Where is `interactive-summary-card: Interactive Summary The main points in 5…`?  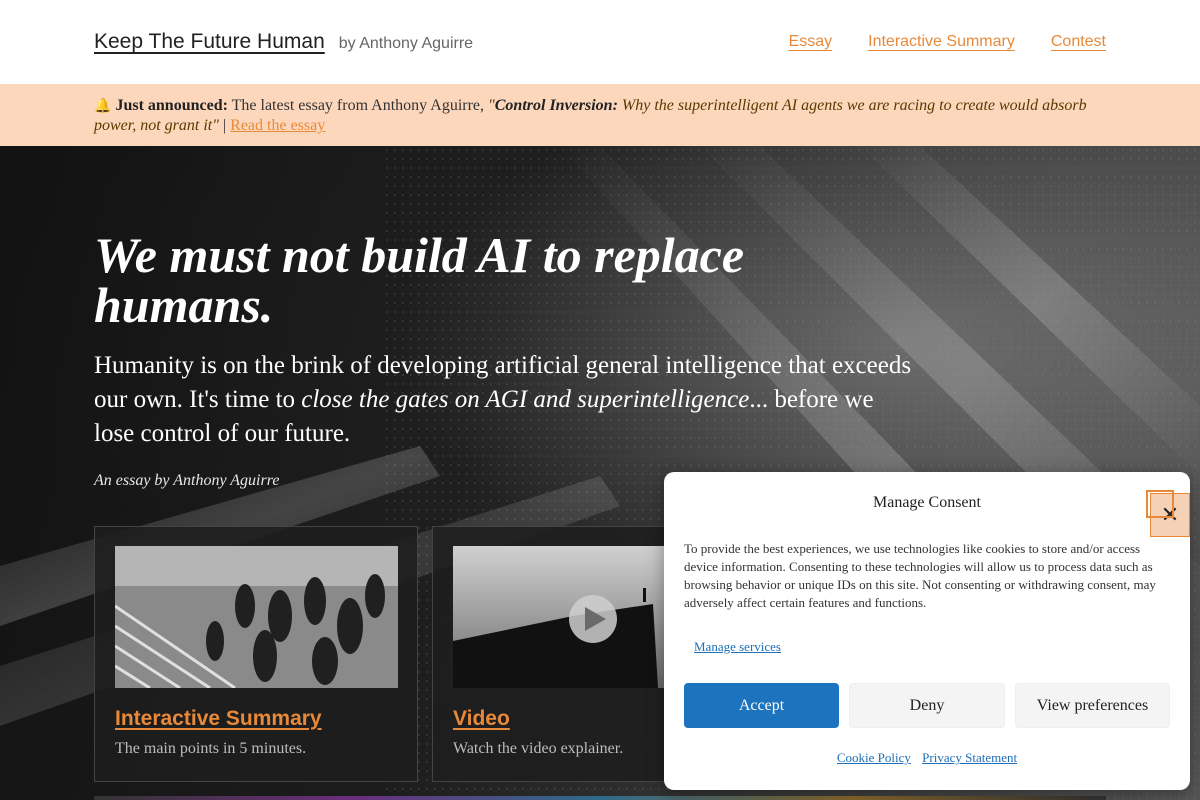
interactive-summary-card: Interactive Summary The main points in 5… is located at coordinates (256, 654).